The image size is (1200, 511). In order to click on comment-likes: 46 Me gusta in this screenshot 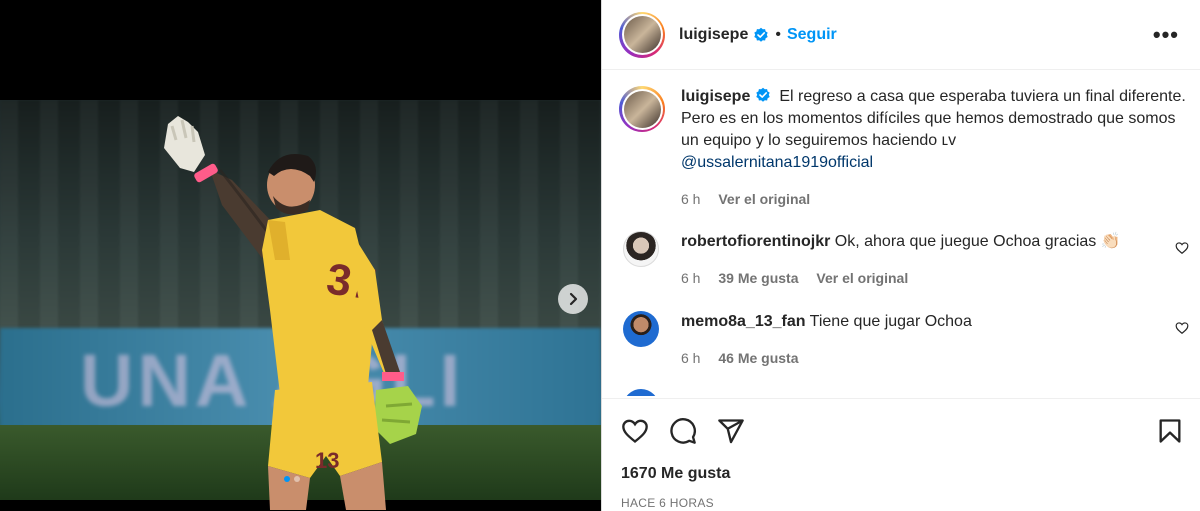, I will do `click(758, 358)`.